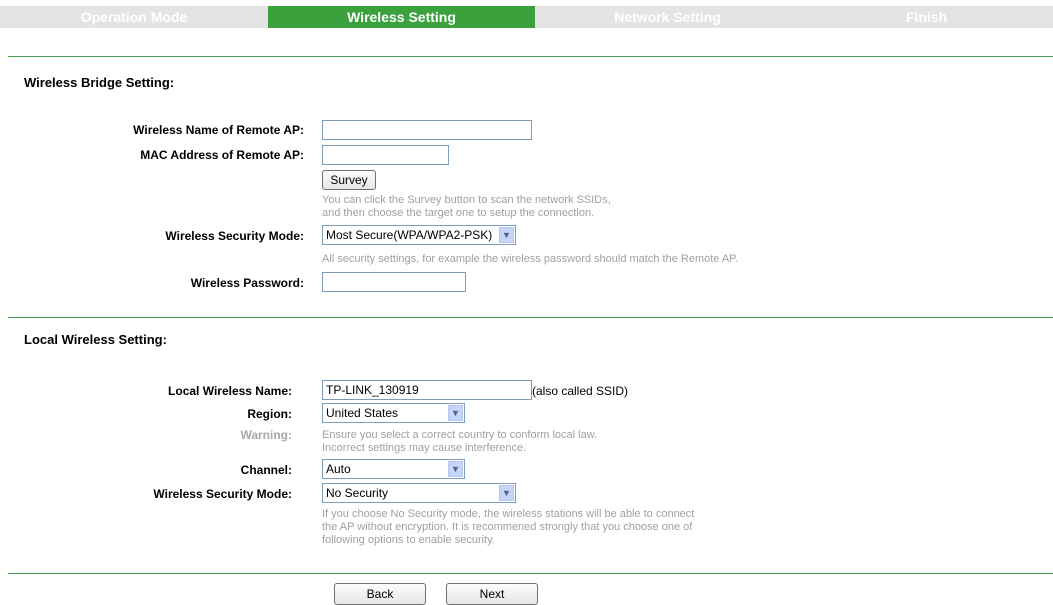  What do you see at coordinates (247, 283) in the screenshot?
I see `bridge-password-label: Wireless Password:` at bounding box center [247, 283].